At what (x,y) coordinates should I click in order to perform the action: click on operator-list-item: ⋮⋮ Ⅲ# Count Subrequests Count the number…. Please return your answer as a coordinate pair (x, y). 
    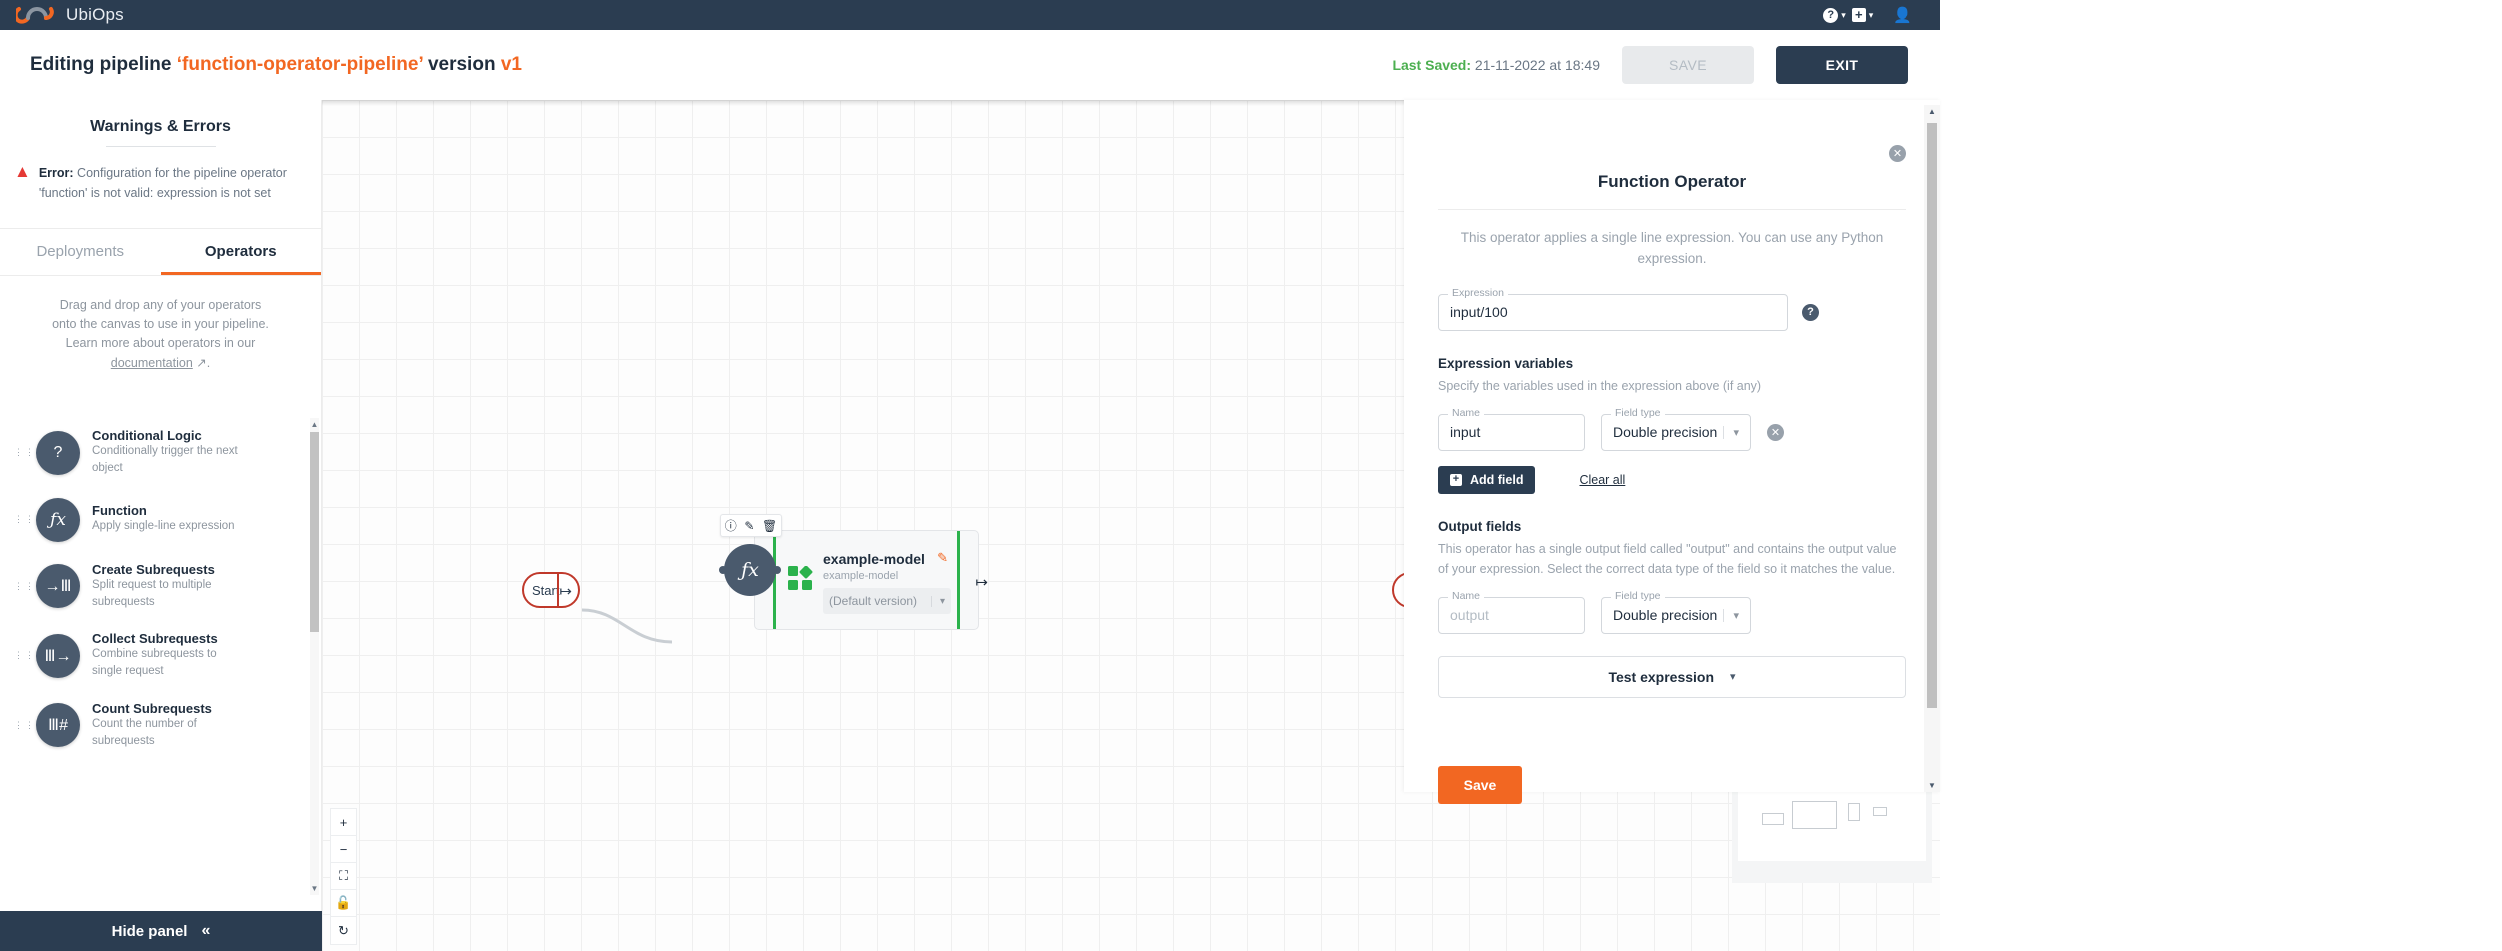
    Looking at the image, I should click on (160, 726).